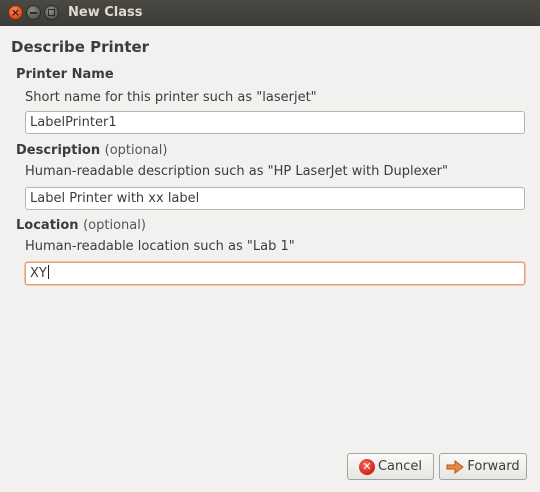 Image resolution: width=540 pixels, height=492 pixels. I want to click on location-optional-text: (optional), so click(114, 225).